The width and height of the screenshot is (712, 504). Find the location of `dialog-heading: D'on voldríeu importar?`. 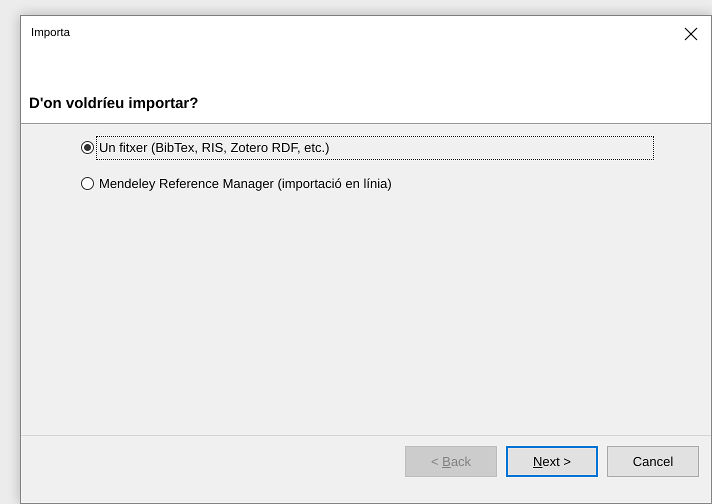

dialog-heading: D'on voldríeu importar? is located at coordinates (113, 104).